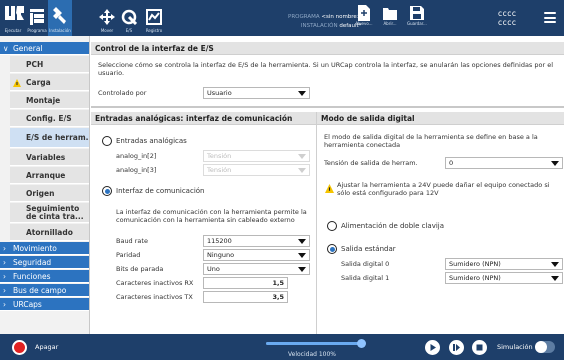 This screenshot has width=564, height=360. I want to click on parity-label: Paridad, so click(128, 255).